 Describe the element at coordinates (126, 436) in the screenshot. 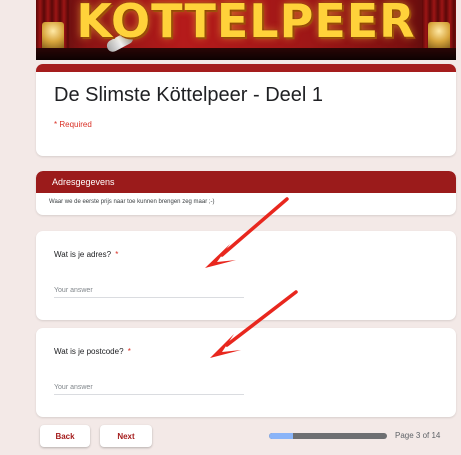

I see `next-button: Next` at that location.